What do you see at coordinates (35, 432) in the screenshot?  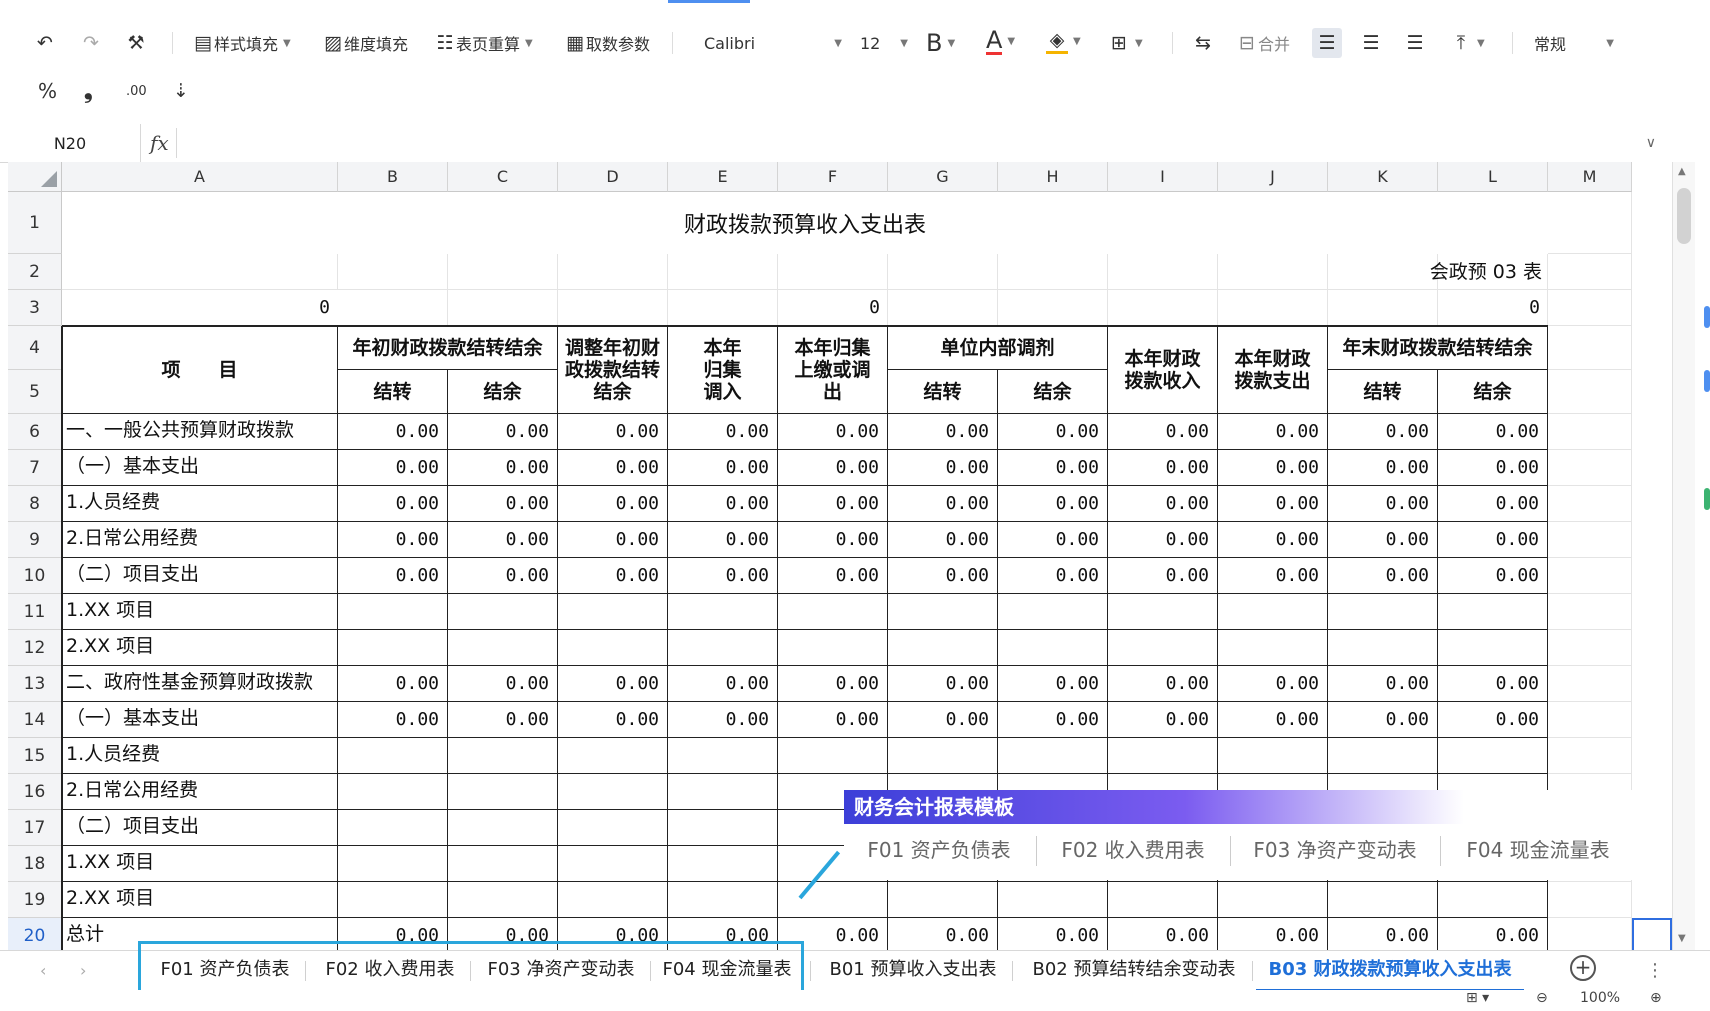 I see `row-header-6: 6` at bounding box center [35, 432].